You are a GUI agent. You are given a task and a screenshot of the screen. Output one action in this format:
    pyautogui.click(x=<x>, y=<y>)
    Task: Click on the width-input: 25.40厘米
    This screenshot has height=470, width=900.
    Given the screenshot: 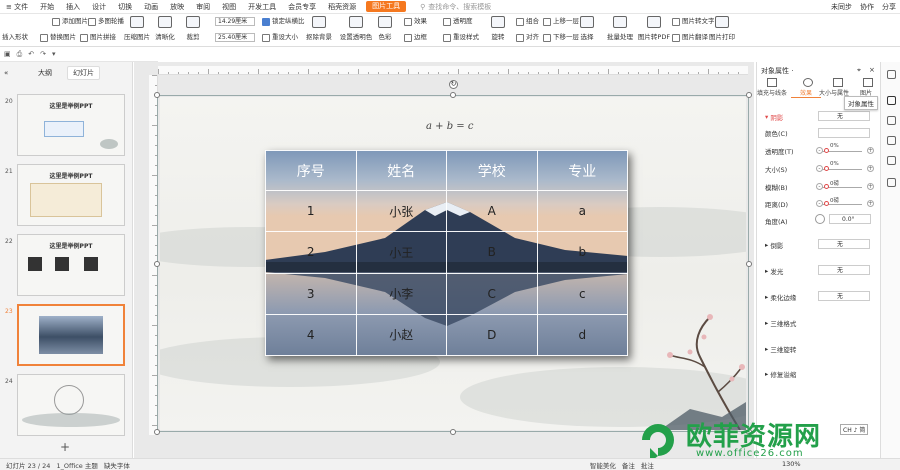 What is the action you would take?
    pyautogui.click(x=235, y=37)
    